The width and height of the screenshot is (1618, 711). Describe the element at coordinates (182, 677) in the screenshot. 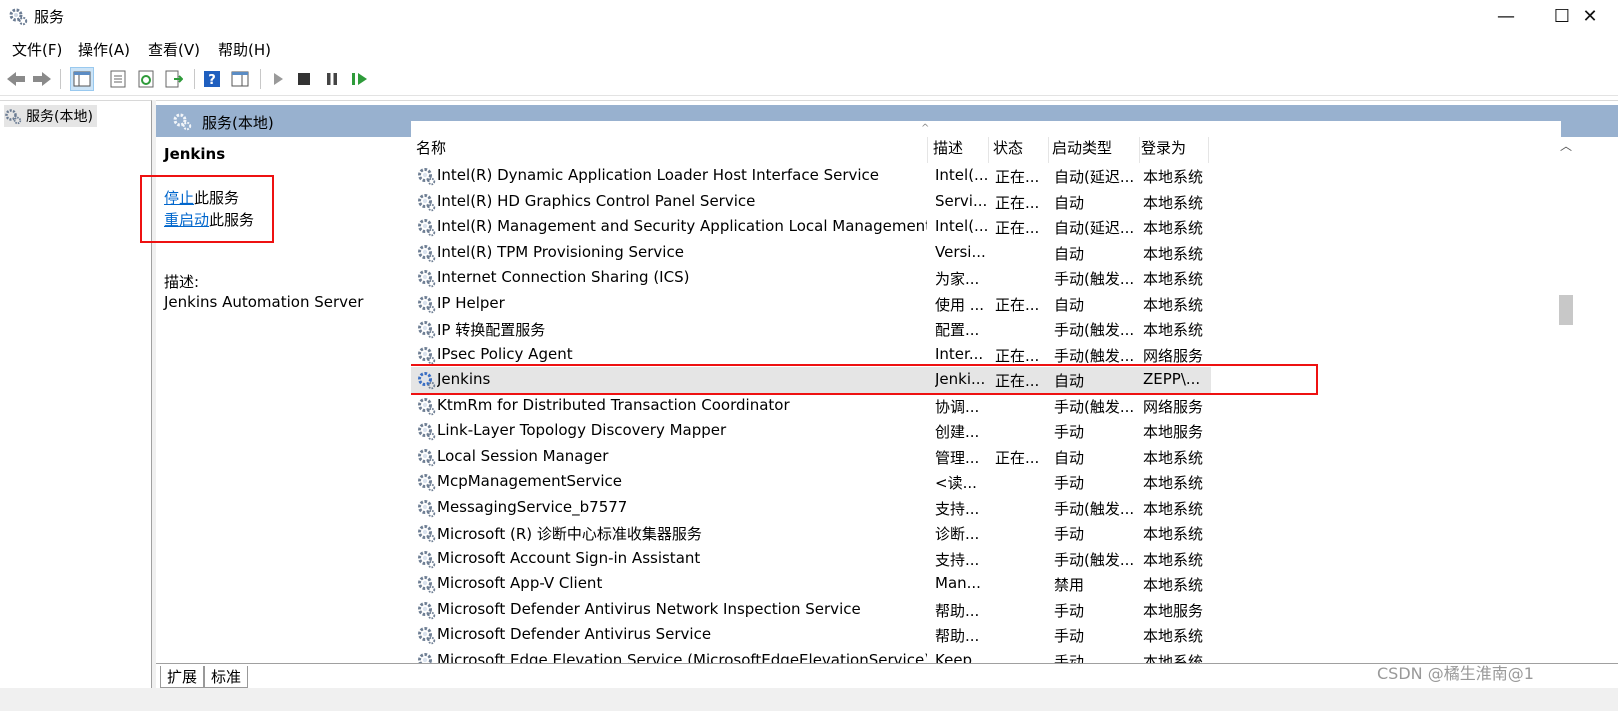

I see `tab-extended: 扩展` at that location.